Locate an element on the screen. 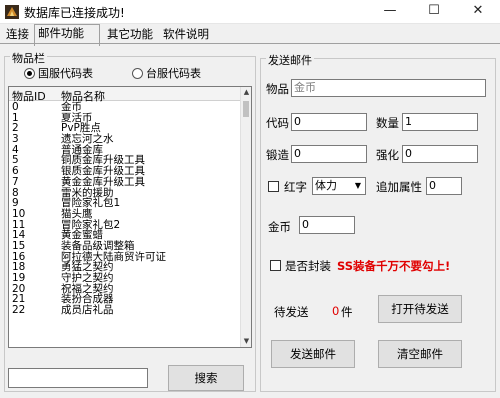 This screenshot has height=398, width=500. list-item: 2 PvP胜点 is located at coordinates (125, 128).